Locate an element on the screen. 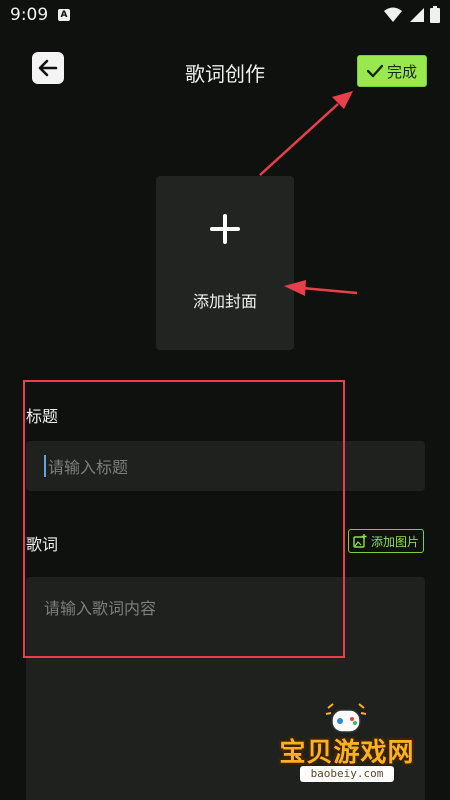  plus-icon is located at coordinates (225, 229).